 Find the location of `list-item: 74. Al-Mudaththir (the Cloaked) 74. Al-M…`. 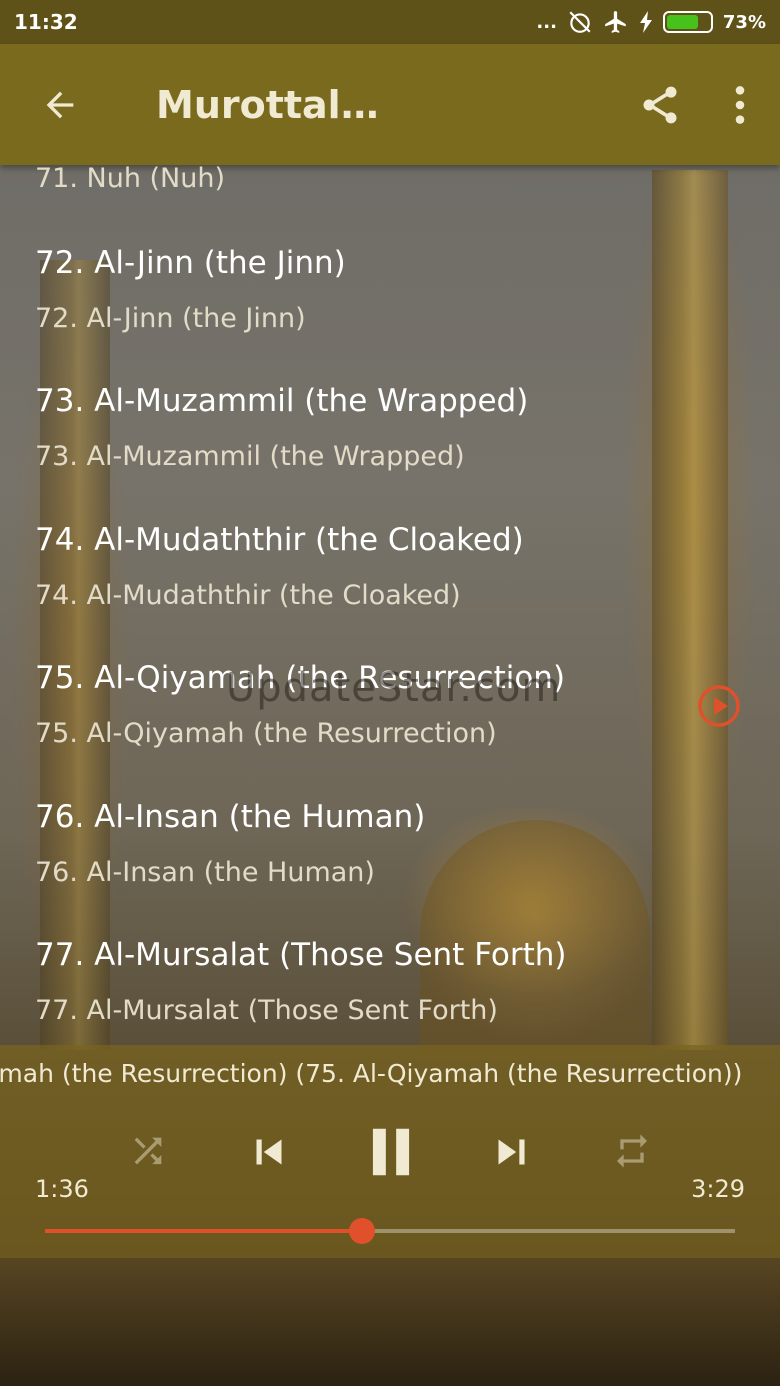

list-item: 74. Al-Mudaththir (the Cloaked) 74. Al-M… is located at coordinates (385, 566).